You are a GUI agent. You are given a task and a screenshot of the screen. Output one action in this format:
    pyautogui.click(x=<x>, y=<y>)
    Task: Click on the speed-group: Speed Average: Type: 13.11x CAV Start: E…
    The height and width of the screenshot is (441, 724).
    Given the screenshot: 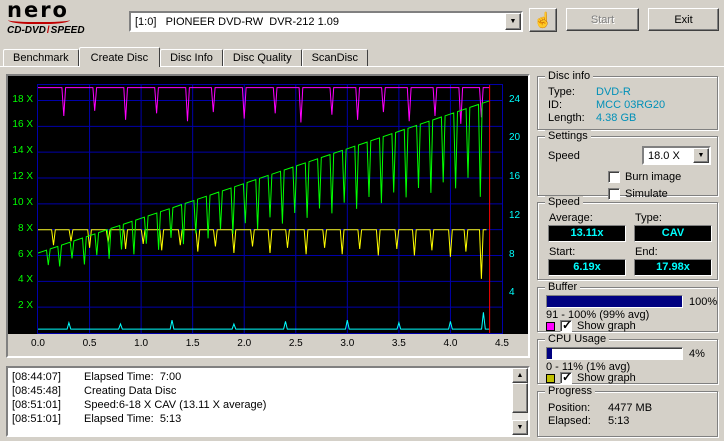 What is the action you would take?
    pyautogui.click(x=627, y=238)
    